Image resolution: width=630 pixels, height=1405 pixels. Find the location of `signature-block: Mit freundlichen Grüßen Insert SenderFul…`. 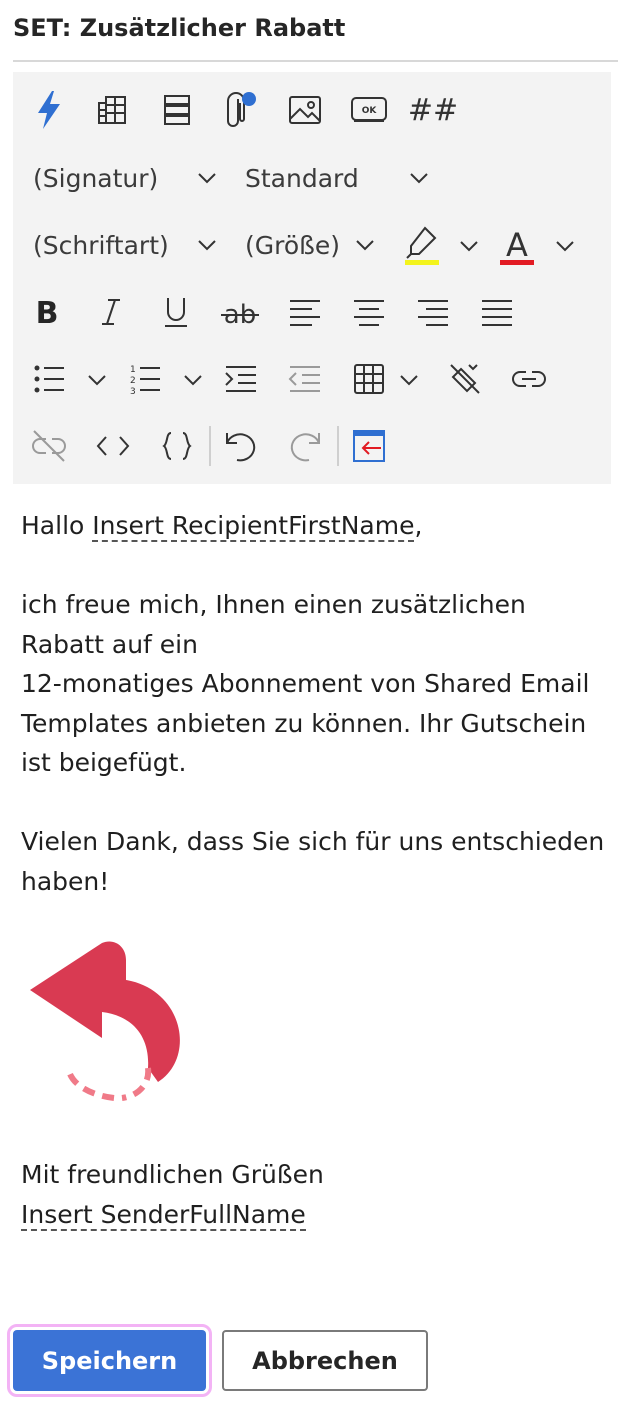

signature-block: Mit freundlichen Grüßen Insert SenderFul… is located at coordinates (311, 1194).